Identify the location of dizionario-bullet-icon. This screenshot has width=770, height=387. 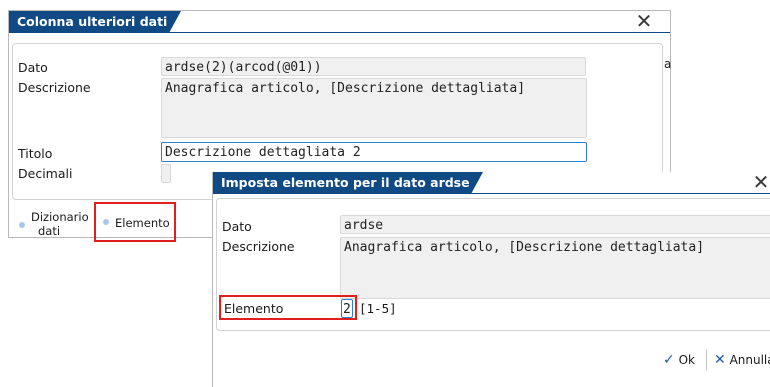
(22, 225).